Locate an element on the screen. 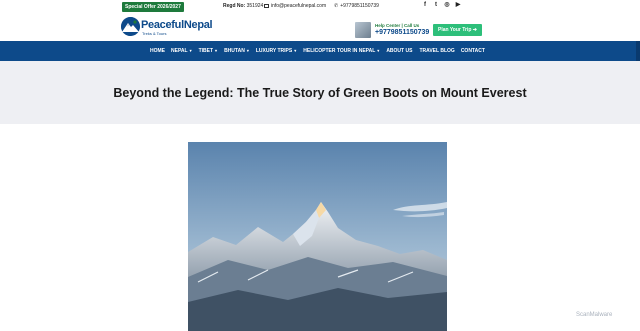 Image resolution: width=640 pixels, height=331 pixels. logo-tagline: Treks & Tours is located at coordinates (154, 33).